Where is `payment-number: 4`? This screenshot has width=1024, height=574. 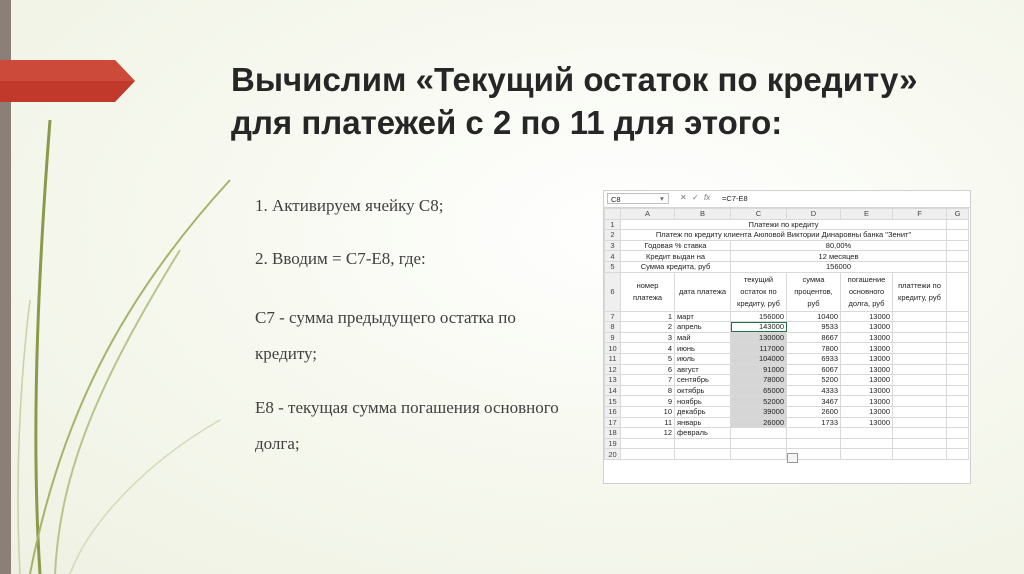 payment-number: 4 is located at coordinates (647, 348).